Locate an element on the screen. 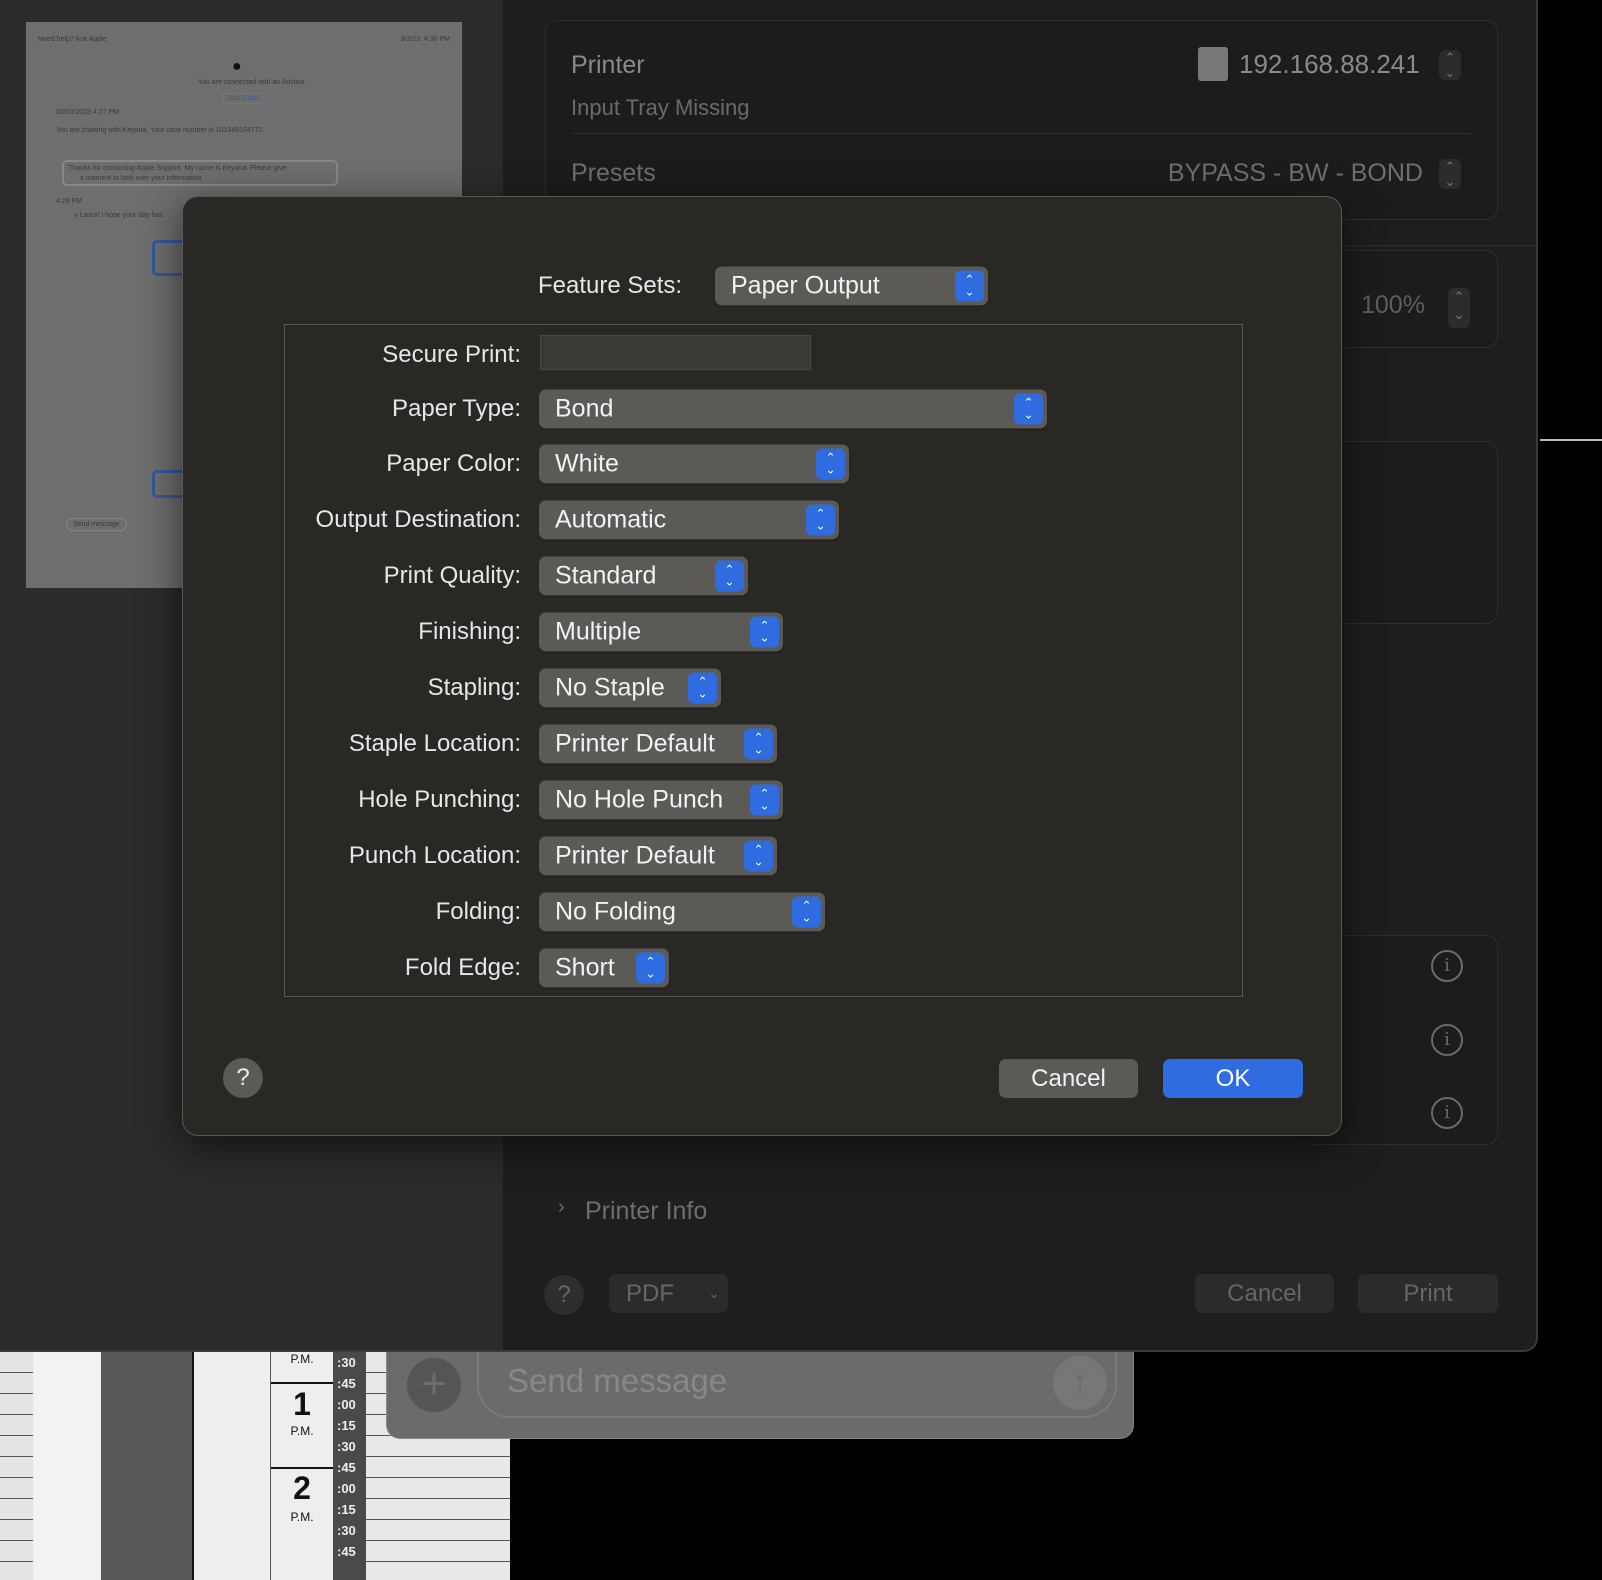 The image size is (1602, 1580). paper-type-value: Bond is located at coordinates (584, 408).